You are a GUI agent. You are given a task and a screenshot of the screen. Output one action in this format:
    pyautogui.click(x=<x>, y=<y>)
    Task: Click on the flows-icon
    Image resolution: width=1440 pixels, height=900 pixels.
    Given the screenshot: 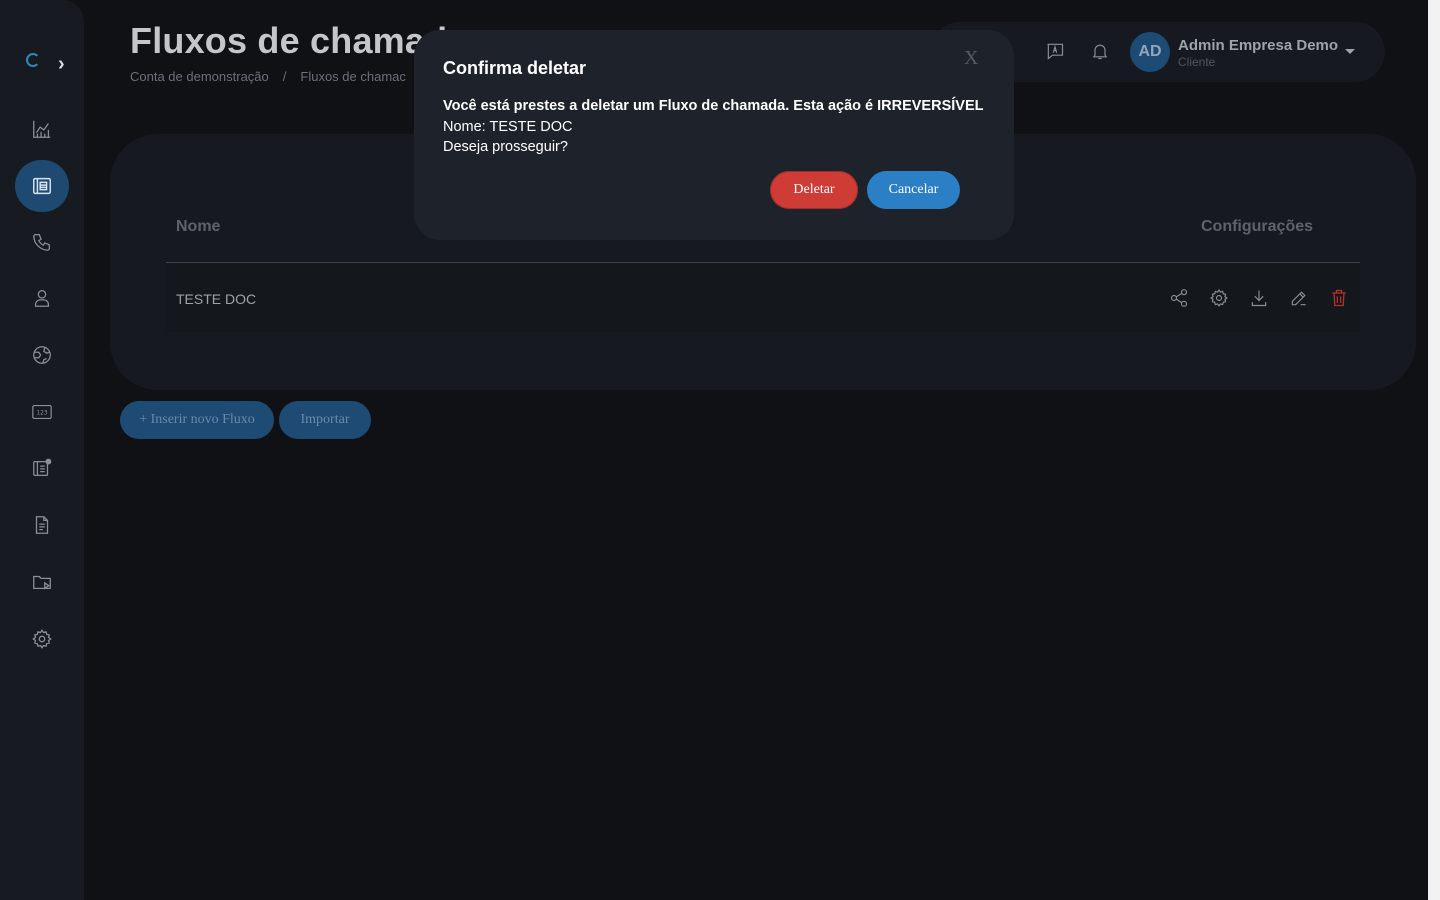 What is the action you would take?
    pyautogui.click(x=42, y=186)
    